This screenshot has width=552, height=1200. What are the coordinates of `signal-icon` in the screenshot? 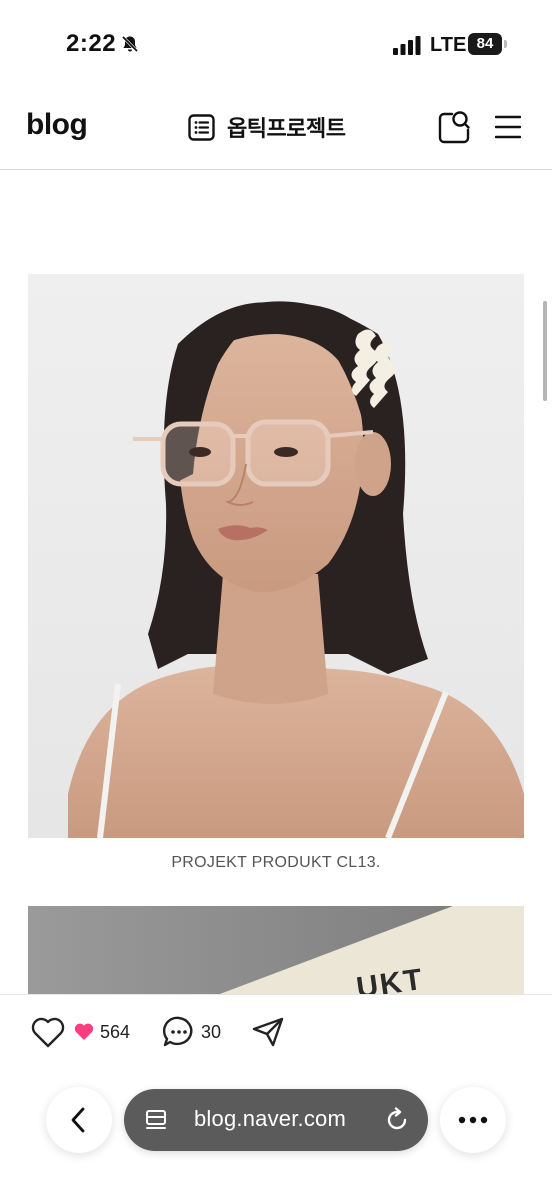 It's located at (407, 45).